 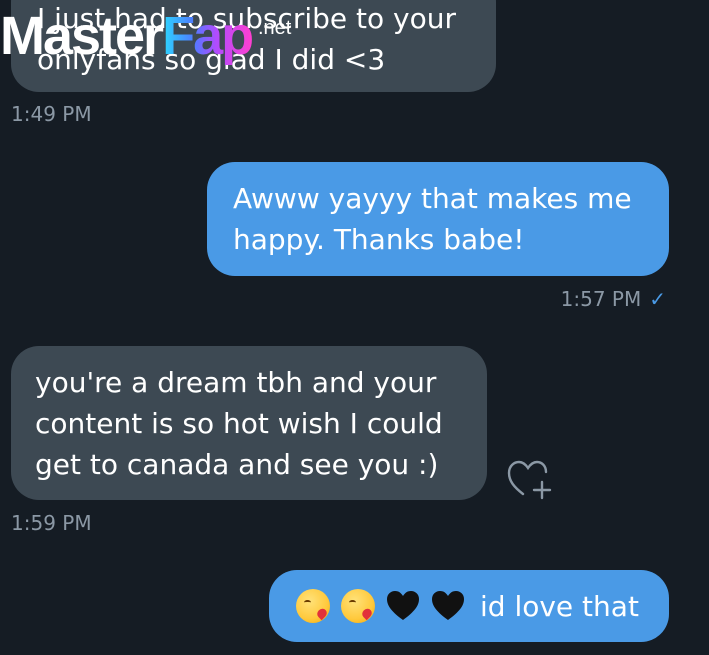 I want to click on watermark-text-fap: Fap, so click(x=208, y=36).